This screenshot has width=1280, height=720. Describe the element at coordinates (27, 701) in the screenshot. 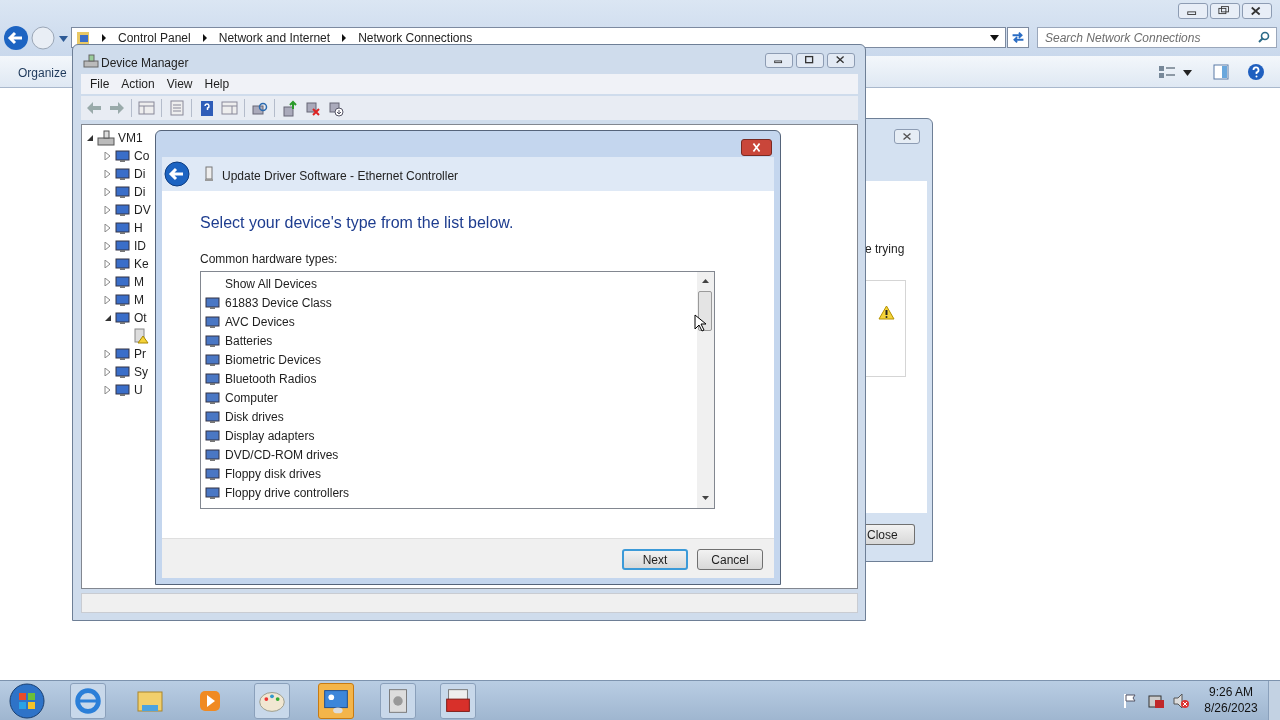

I see `start-button` at that location.